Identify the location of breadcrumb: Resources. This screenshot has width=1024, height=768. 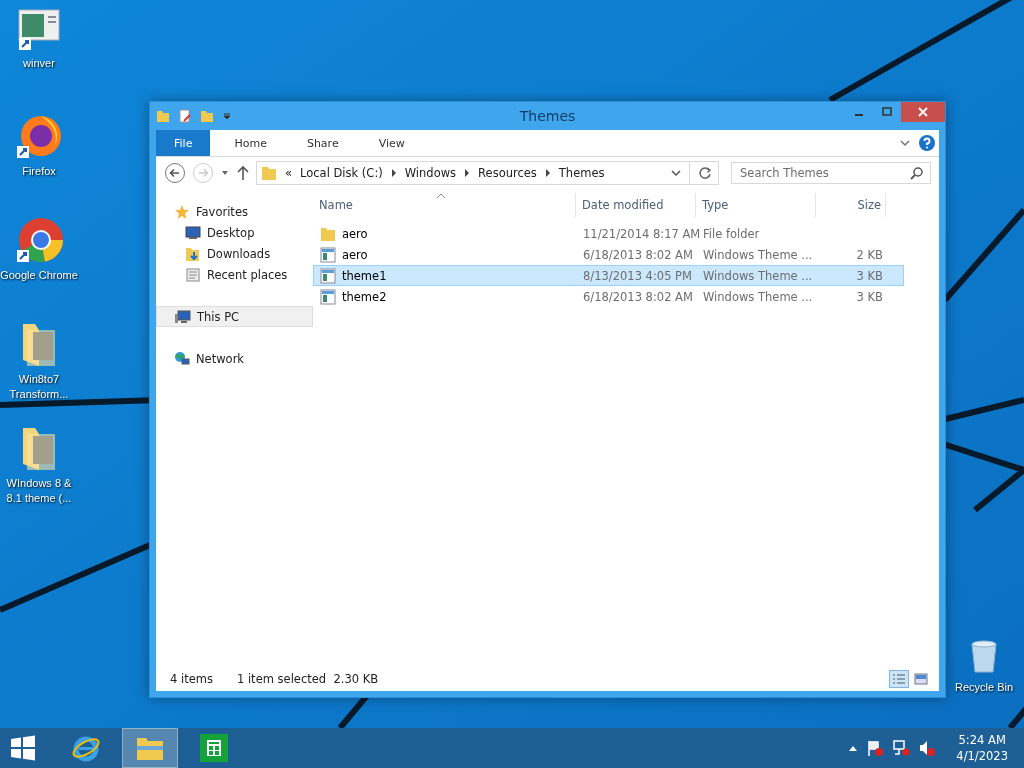
(507, 173).